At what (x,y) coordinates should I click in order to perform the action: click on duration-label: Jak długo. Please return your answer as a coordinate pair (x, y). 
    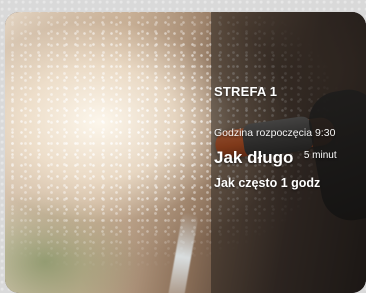
    Looking at the image, I should click on (254, 157).